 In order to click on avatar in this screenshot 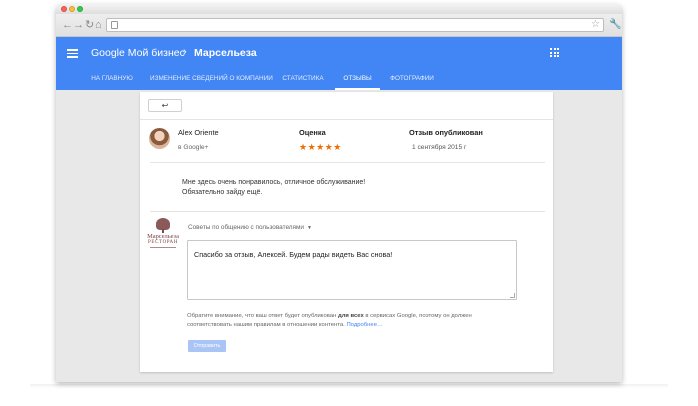, I will do `click(159, 138)`.